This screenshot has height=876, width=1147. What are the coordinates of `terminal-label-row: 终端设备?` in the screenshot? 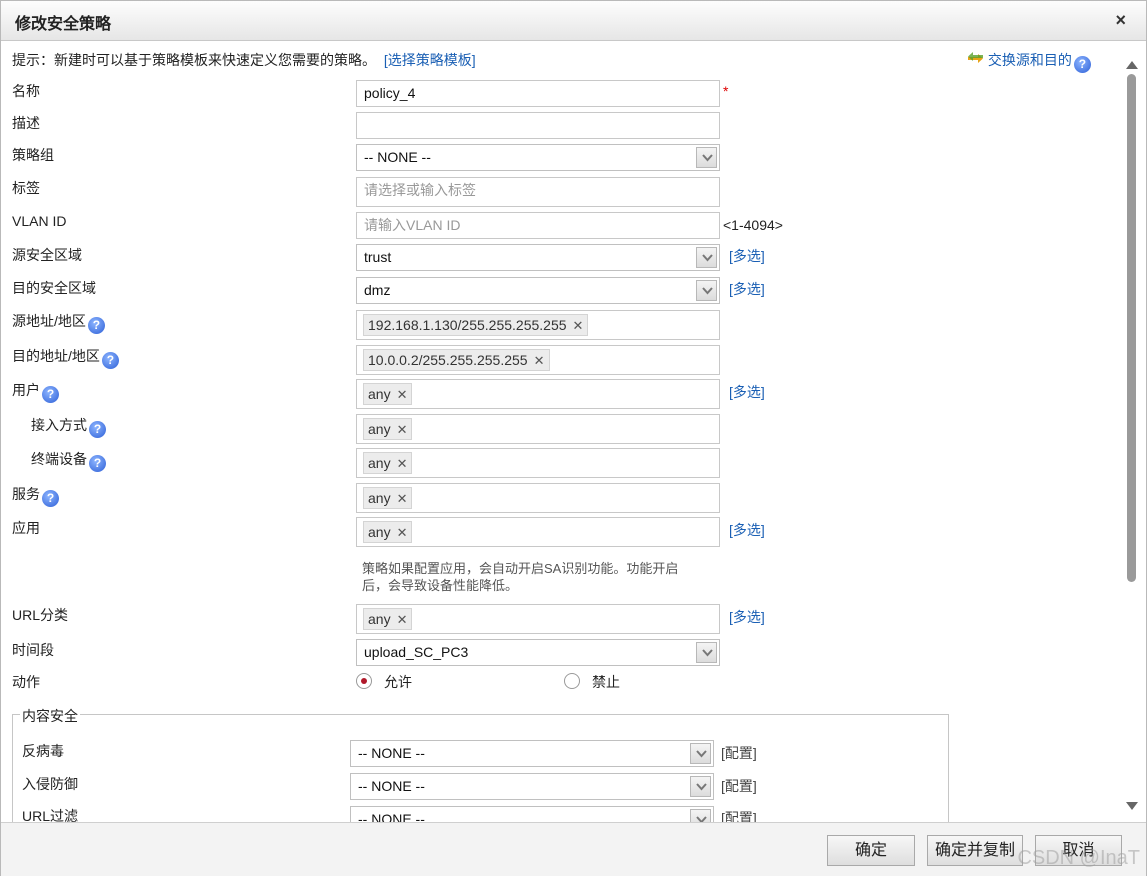 It's located at (68, 460).